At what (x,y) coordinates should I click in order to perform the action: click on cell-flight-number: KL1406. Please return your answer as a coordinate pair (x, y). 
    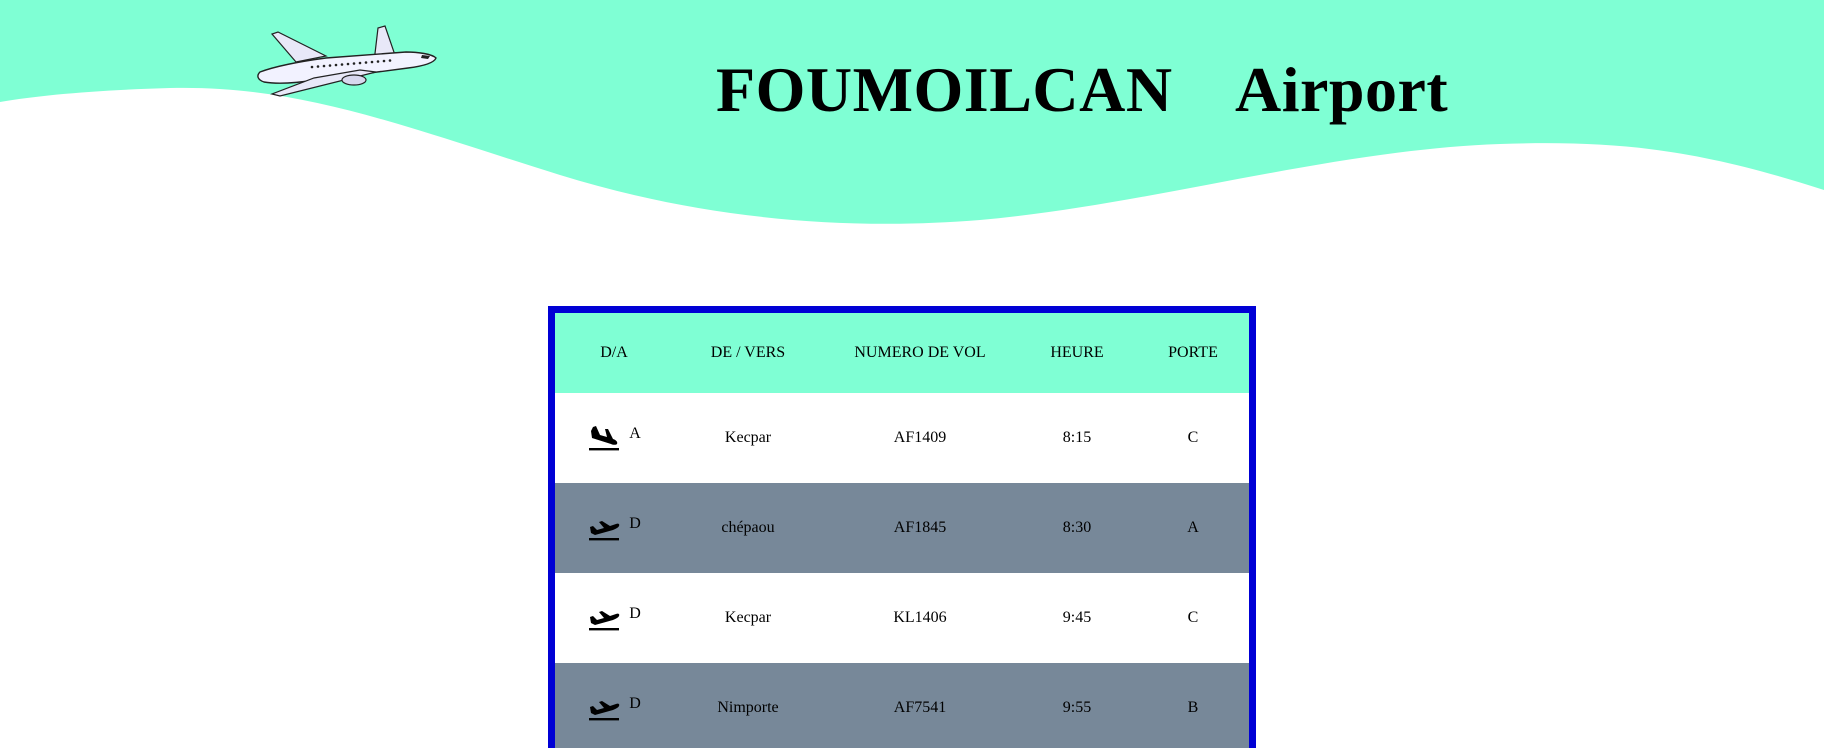
    Looking at the image, I should click on (920, 617).